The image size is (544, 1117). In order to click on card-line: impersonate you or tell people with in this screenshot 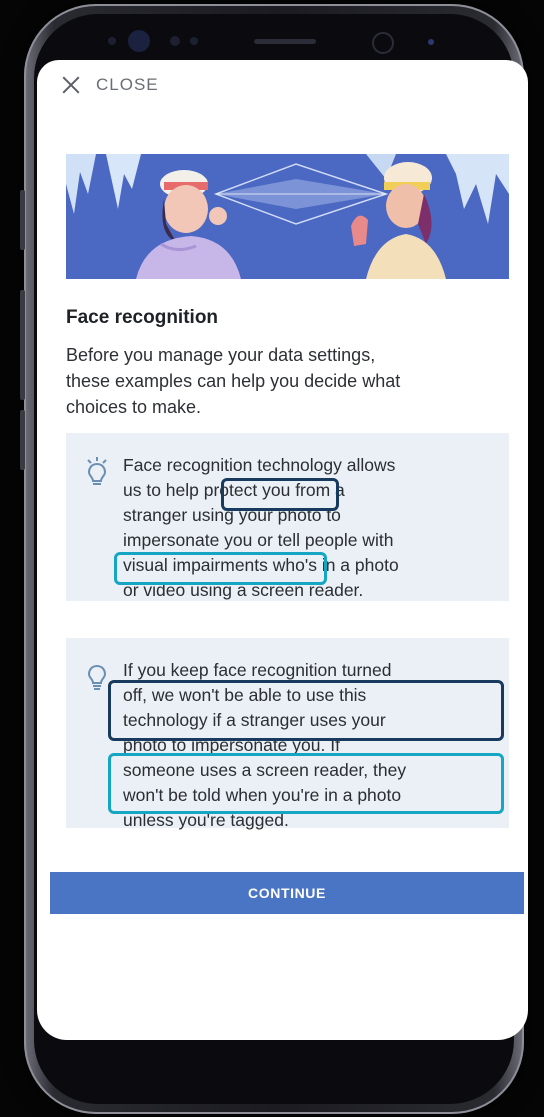, I will do `click(258, 540)`.